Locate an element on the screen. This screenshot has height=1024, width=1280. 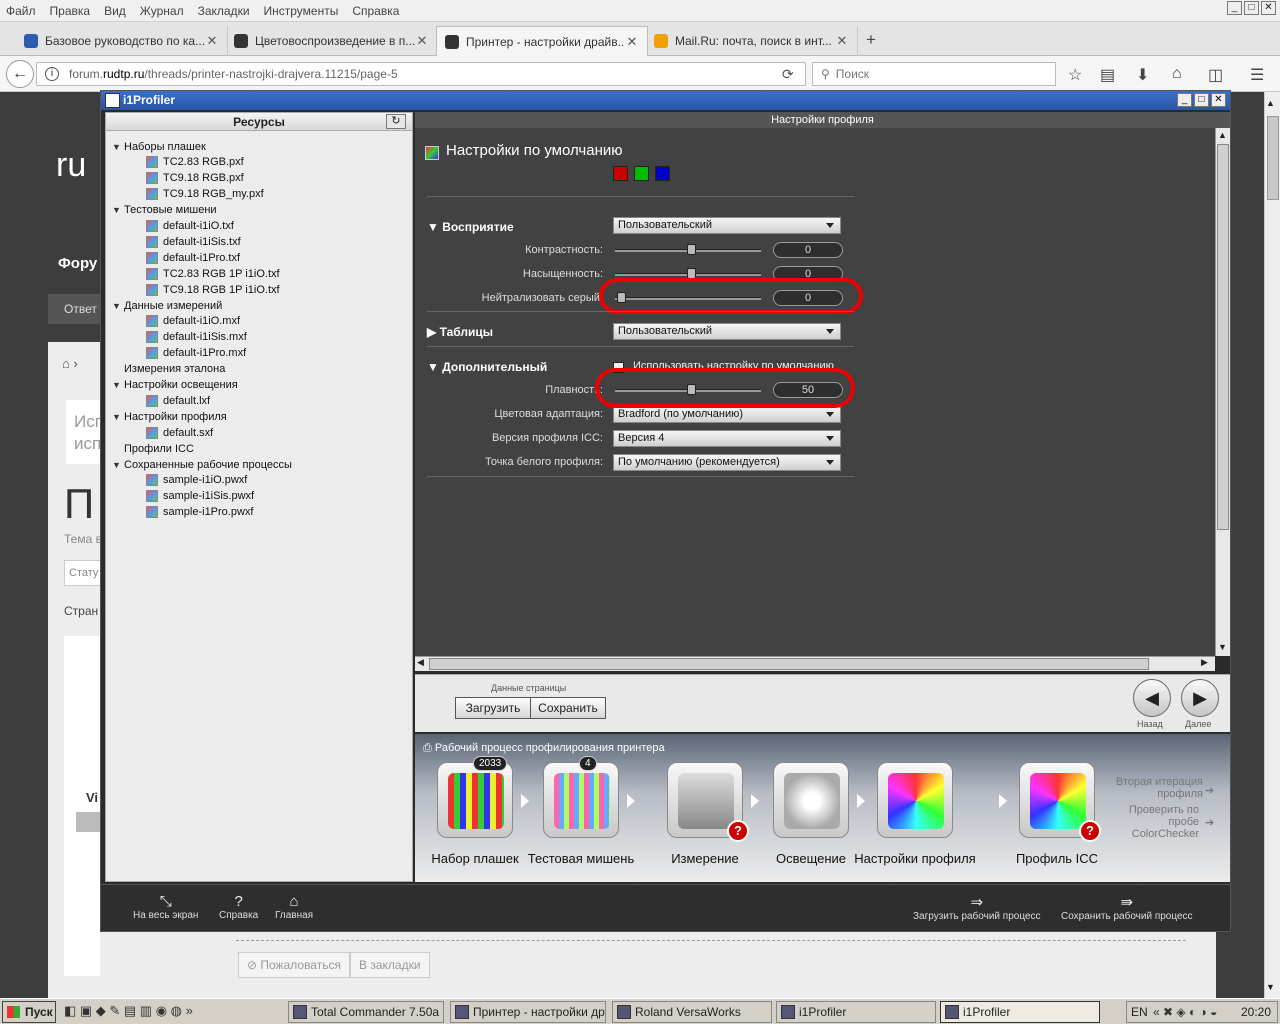
workflow-step-4-icon is located at coordinates (915, 800).